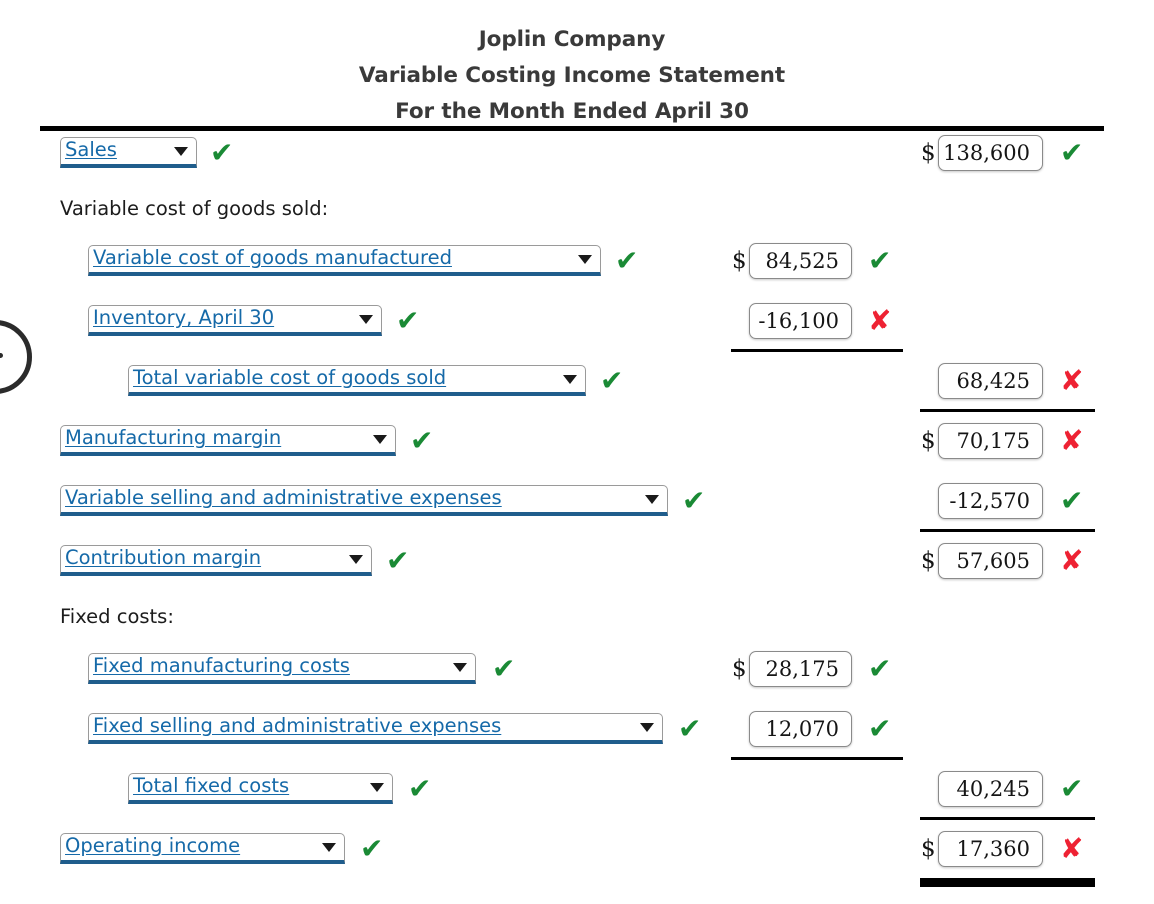 The image size is (1154, 904). Describe the element at coordinates (408, 320) in the screenshot. I see `label-mark-inventory-april-30: ✔` at that location.